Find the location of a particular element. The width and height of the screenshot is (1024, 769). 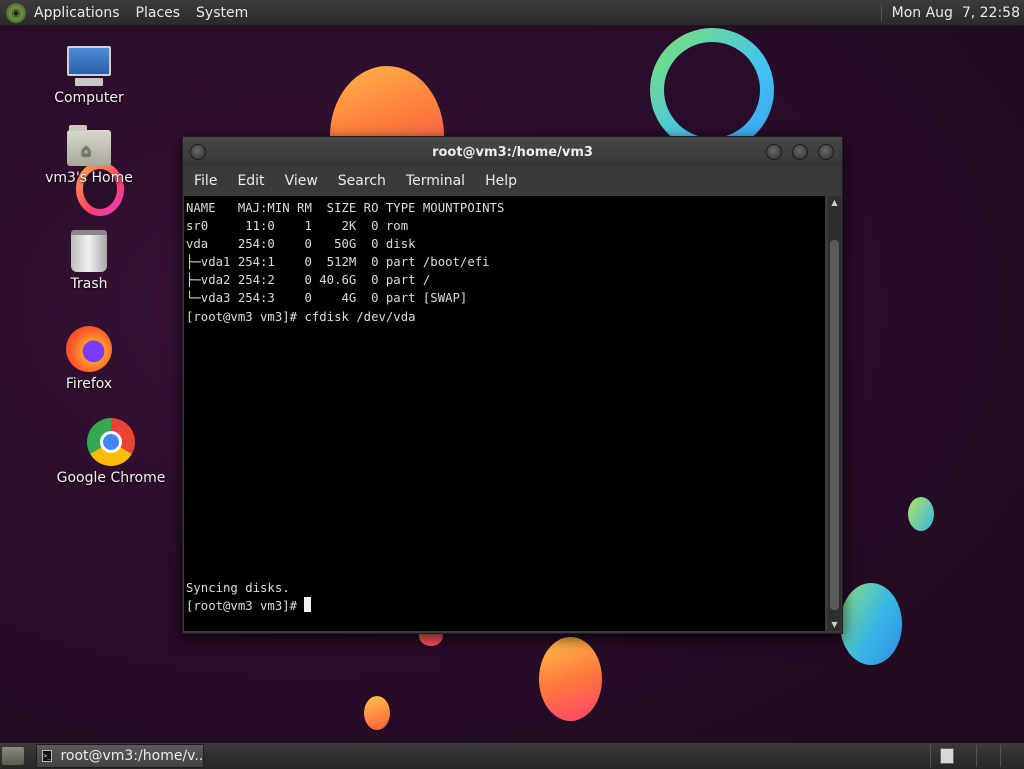

terminal-line: ├─vda1 254:1 0 512M 0 part /boot/efi is located at coordinates (338, 262).